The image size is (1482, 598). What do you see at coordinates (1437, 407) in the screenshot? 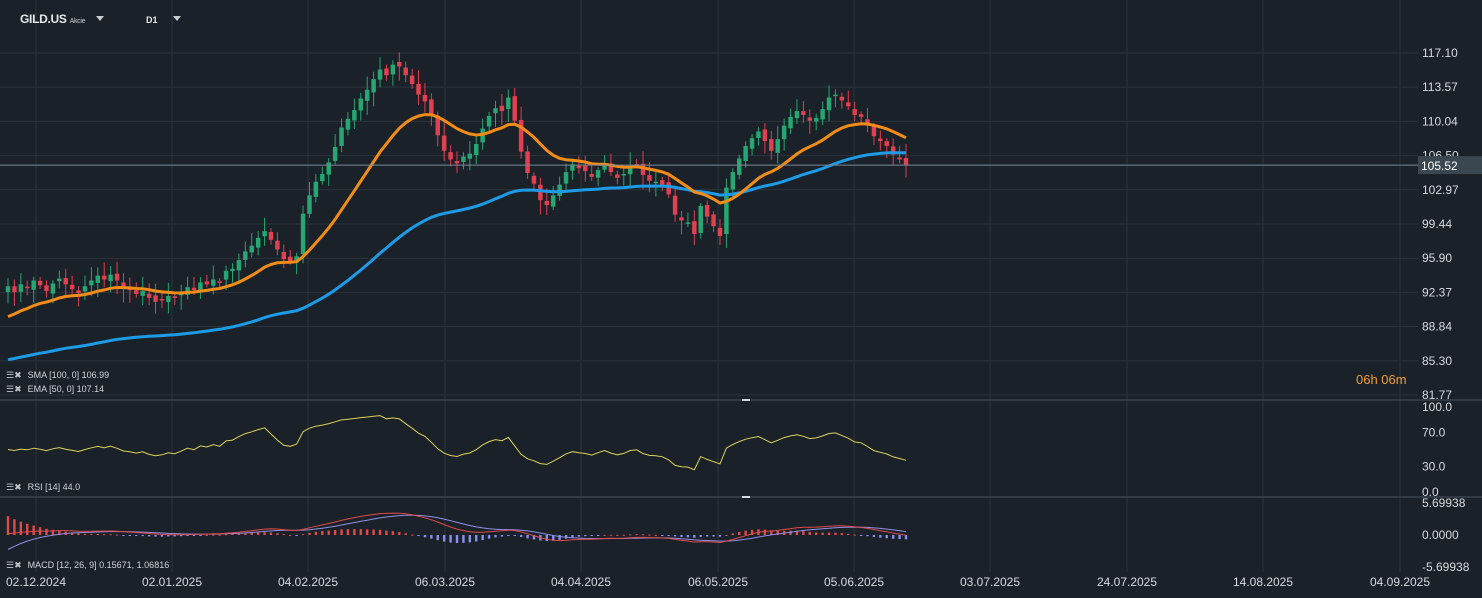
I see `rsi-axis-tick-label: 100.0` at bounding box center [1437, 407].